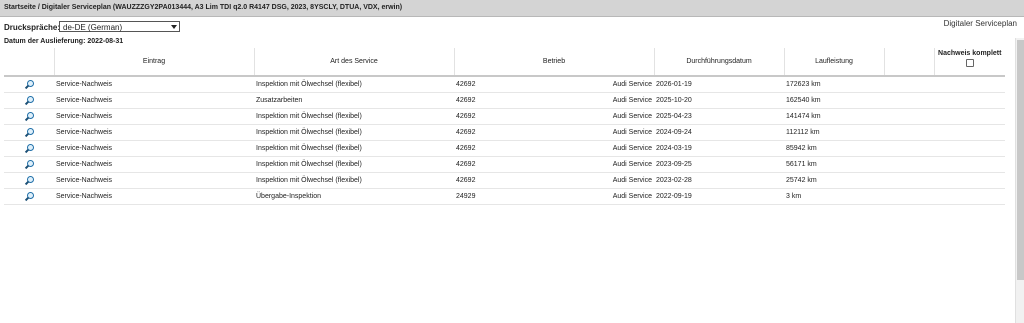 The height and width of the screenshot is (323, 1024). What do you see at coordinates (834, 196) in the screenshot?
I see `mileage-cell: 3 km` at bounding box center [834, 196].